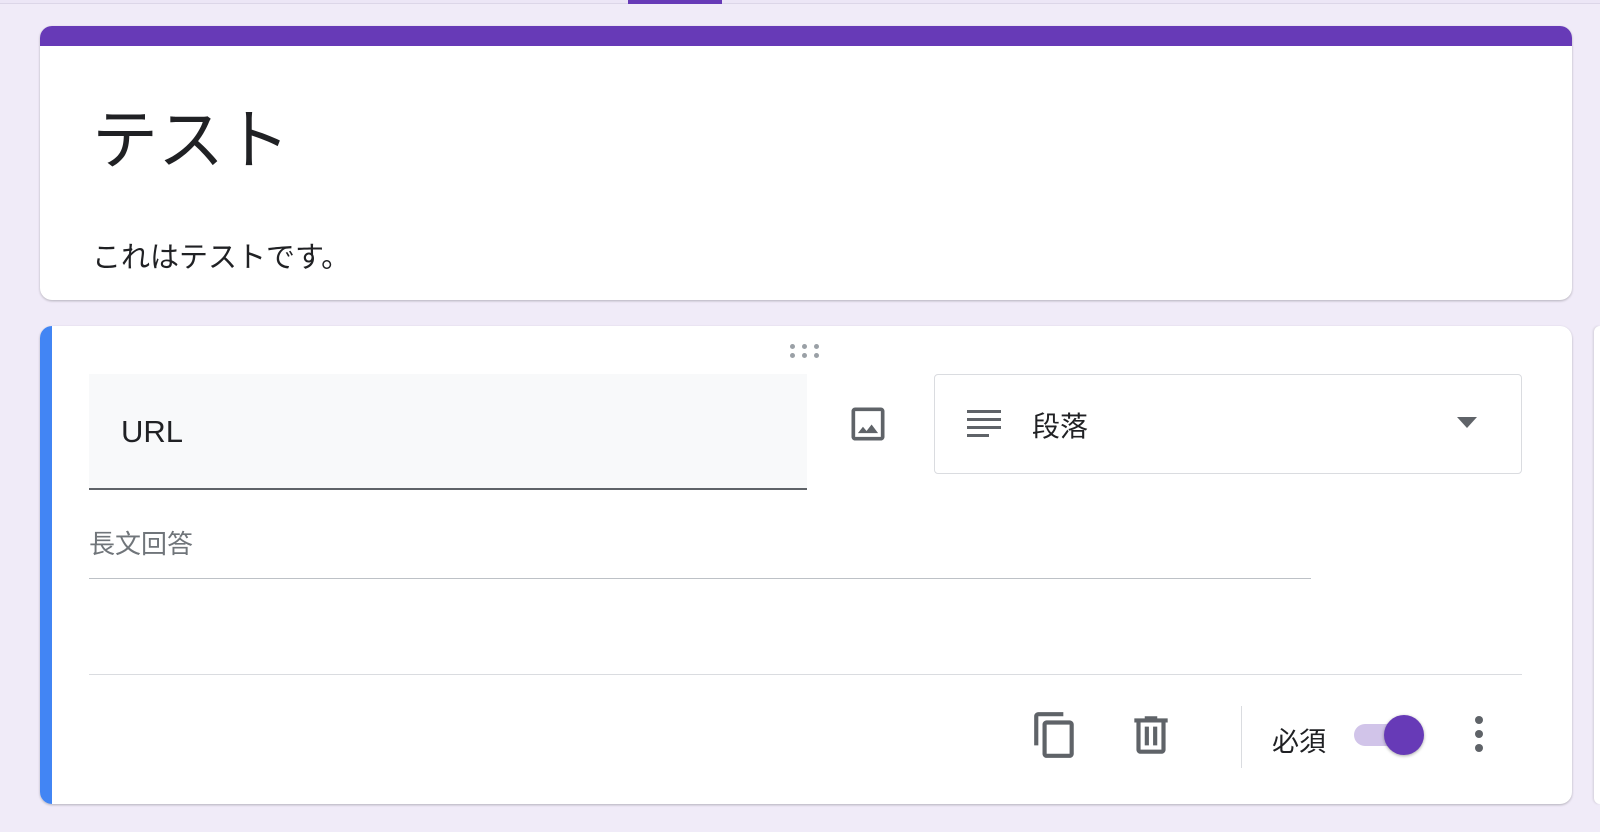 This screenshot has width=1600, height=832. Describe the element at coordinates (1228, 424) in the screenshot. I see `question-type-dropdown: 段落` at that location.